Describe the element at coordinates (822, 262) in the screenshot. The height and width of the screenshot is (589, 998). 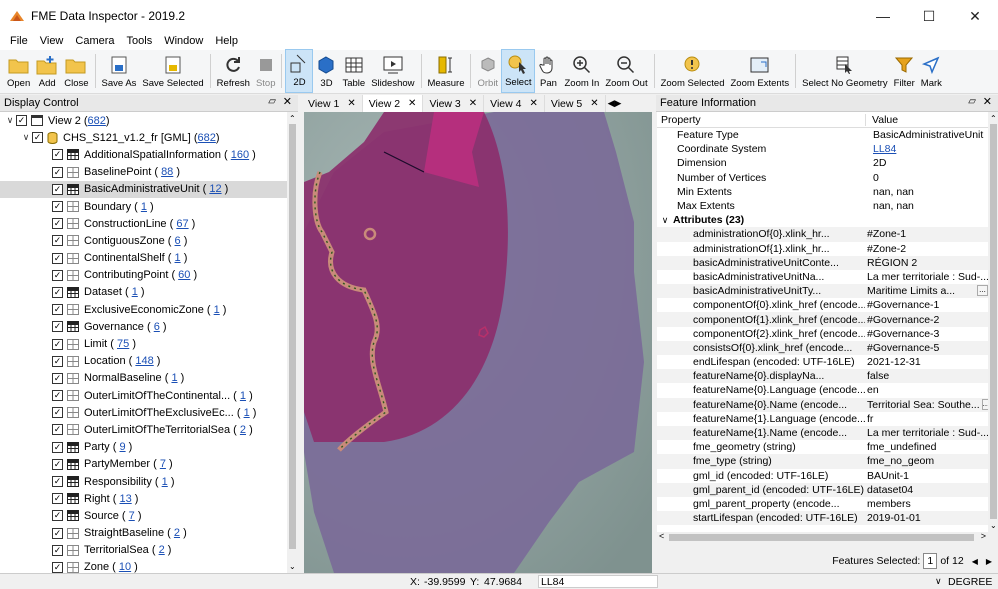
I see `attribute-row: basicAdministrativeUnitConte... RÉGION 2` at that location.